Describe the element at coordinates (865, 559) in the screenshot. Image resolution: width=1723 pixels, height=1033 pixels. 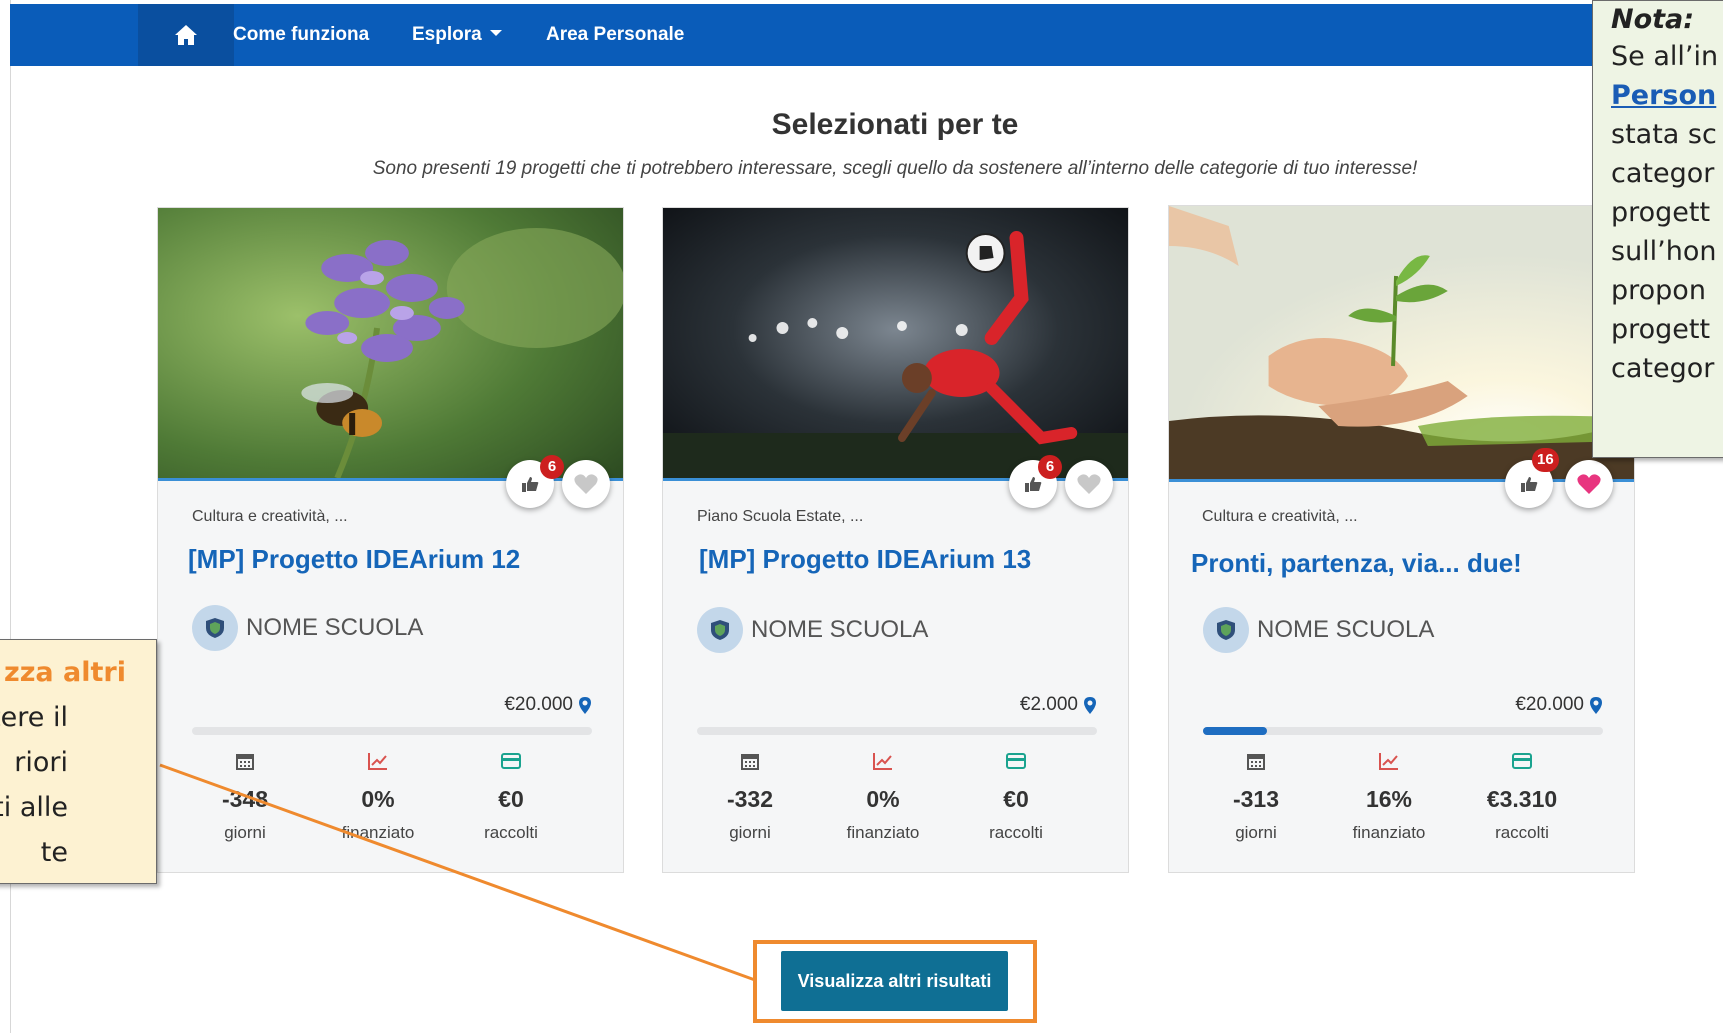
I see `project-title: [MP] Progetto IDEArium 13` at that location.